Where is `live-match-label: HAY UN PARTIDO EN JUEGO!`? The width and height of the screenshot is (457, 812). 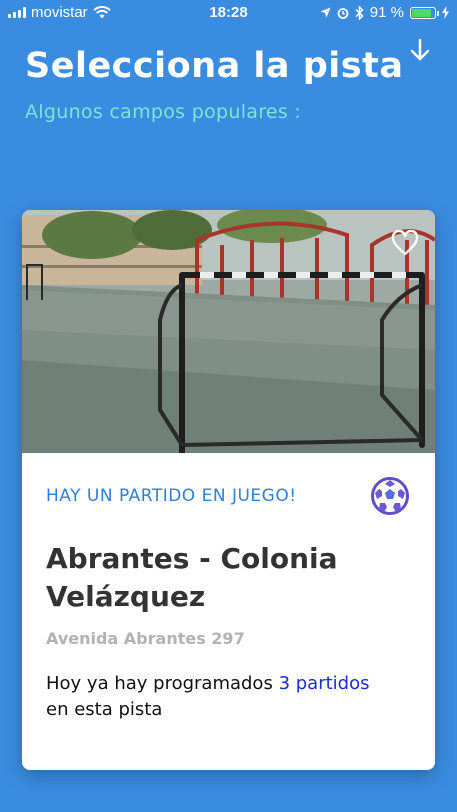 live-match-label: HAY UN PARTIDO EN JUEGO! is located at coordinates (171, 496).